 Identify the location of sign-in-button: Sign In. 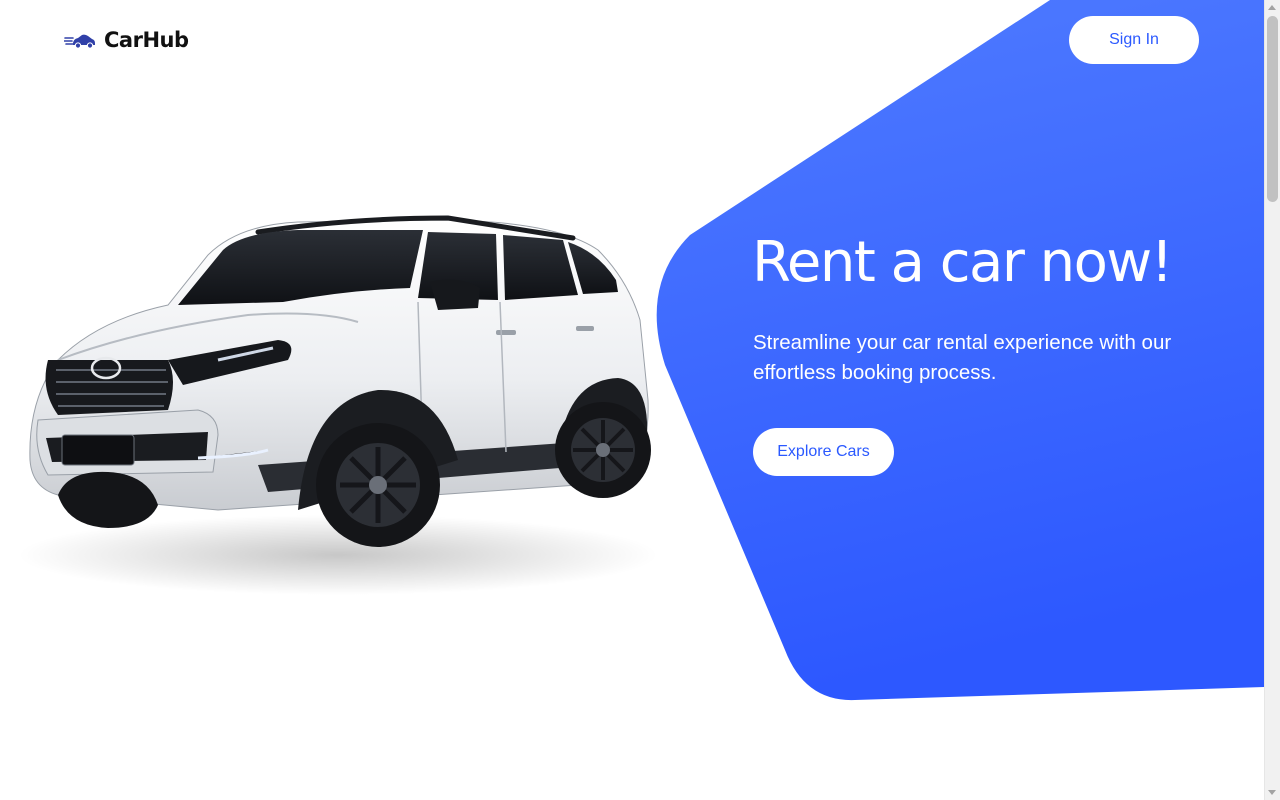
(1134, 40).